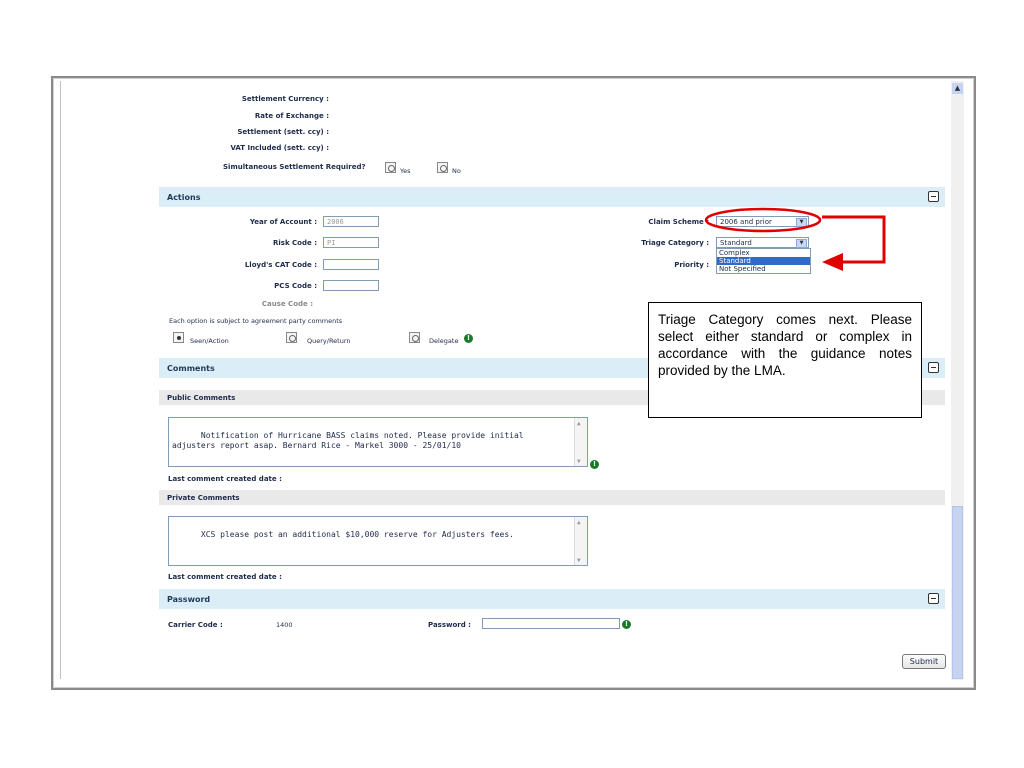 The image size is (1024, 768). I want to click on arrow-head-icon, so click(832, 262).